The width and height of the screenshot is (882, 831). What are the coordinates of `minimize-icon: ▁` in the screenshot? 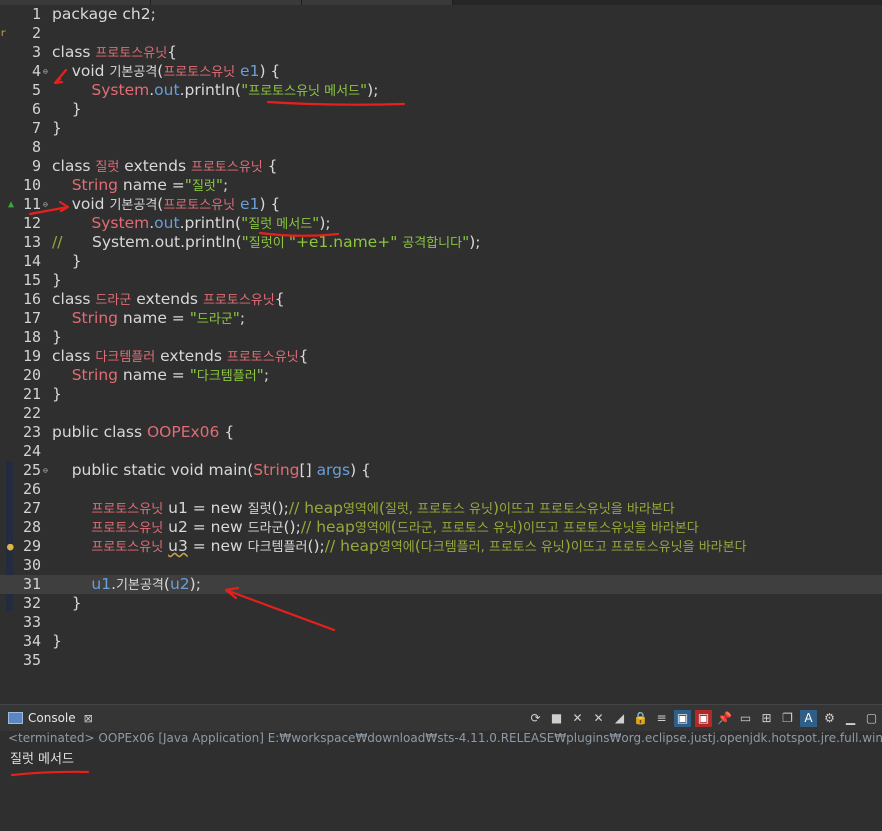 It's located at (850, 718).